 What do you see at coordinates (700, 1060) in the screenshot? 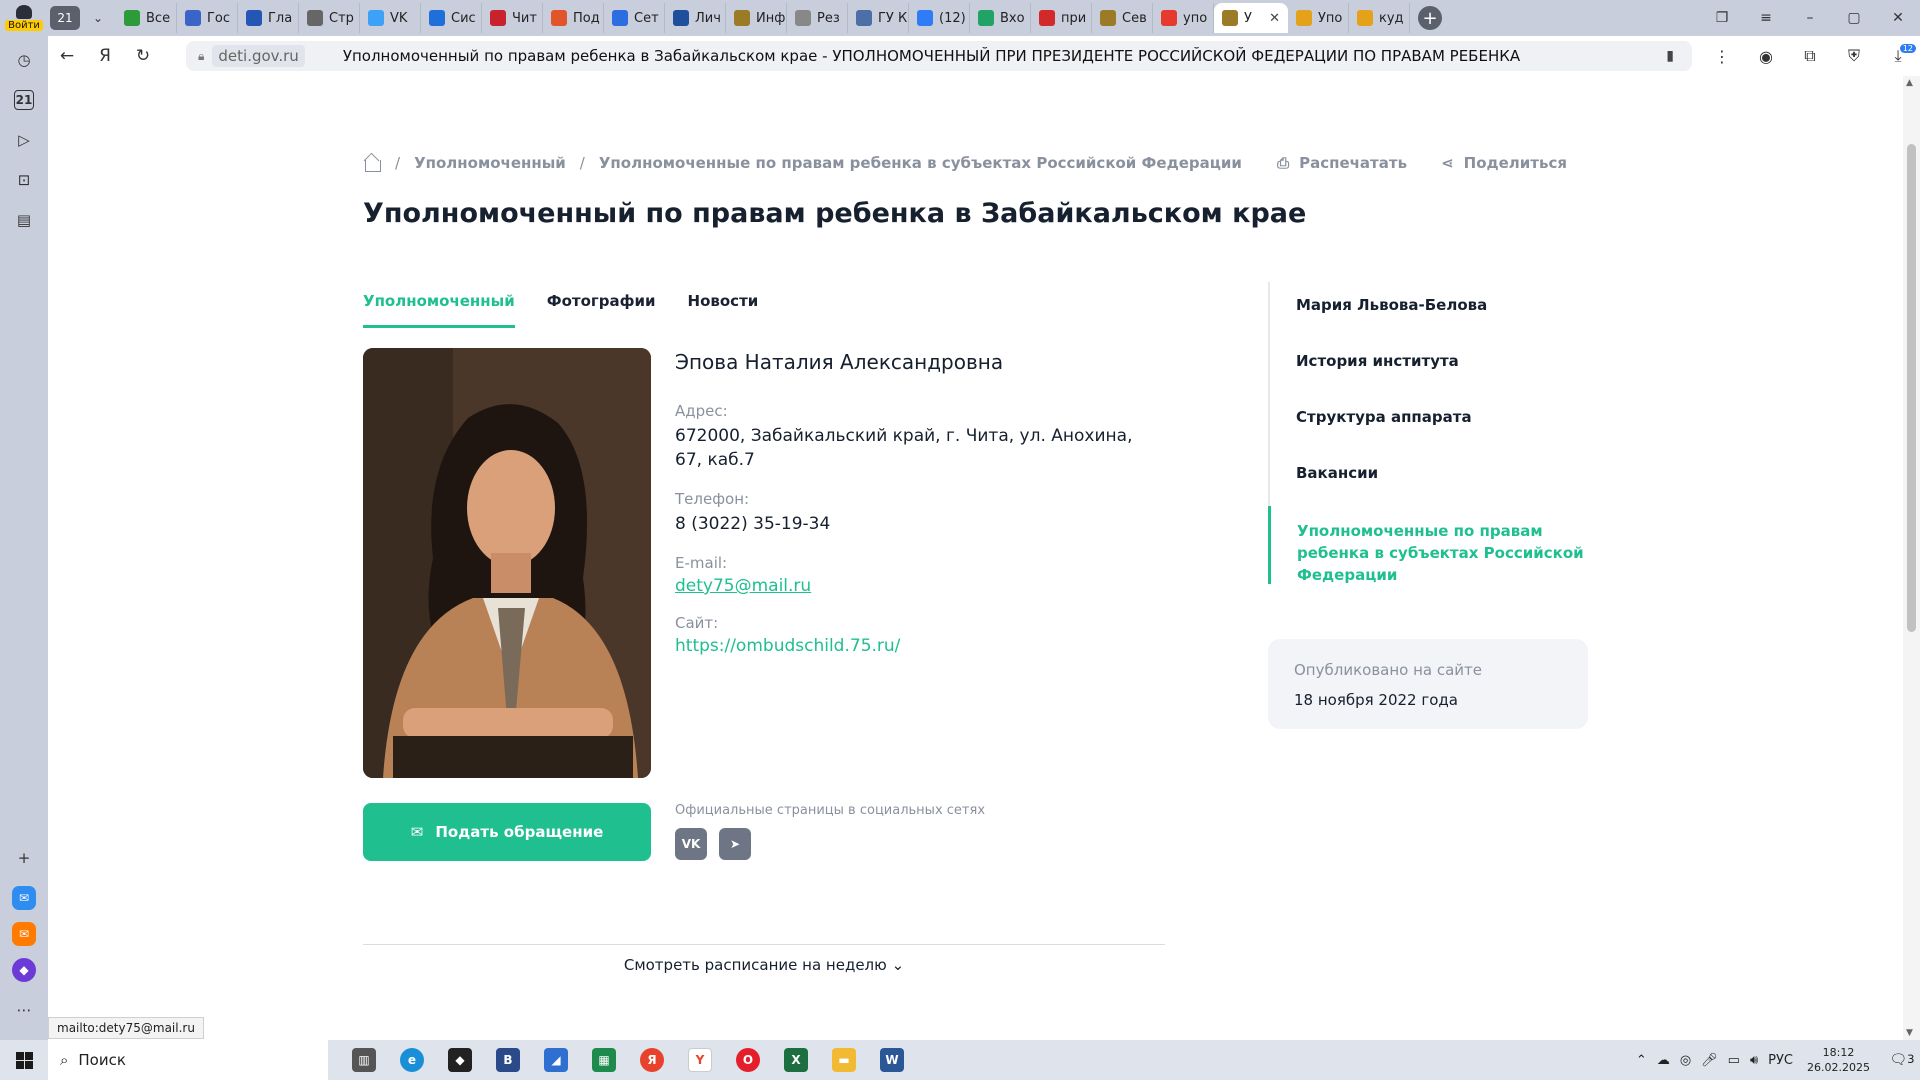
I see `yandex-browser-icon: Y` at bounding box center [700, 1060].